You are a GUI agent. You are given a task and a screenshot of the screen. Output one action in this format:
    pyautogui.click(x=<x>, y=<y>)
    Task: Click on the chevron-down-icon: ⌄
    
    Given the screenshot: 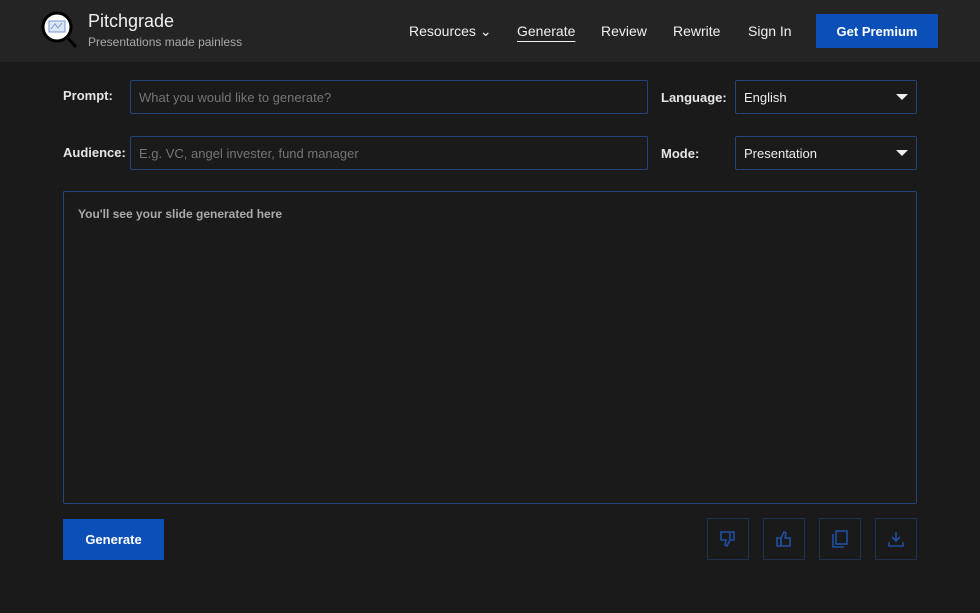 What is the action you would take?
    pyautogui.click(x=485, y=31)
    